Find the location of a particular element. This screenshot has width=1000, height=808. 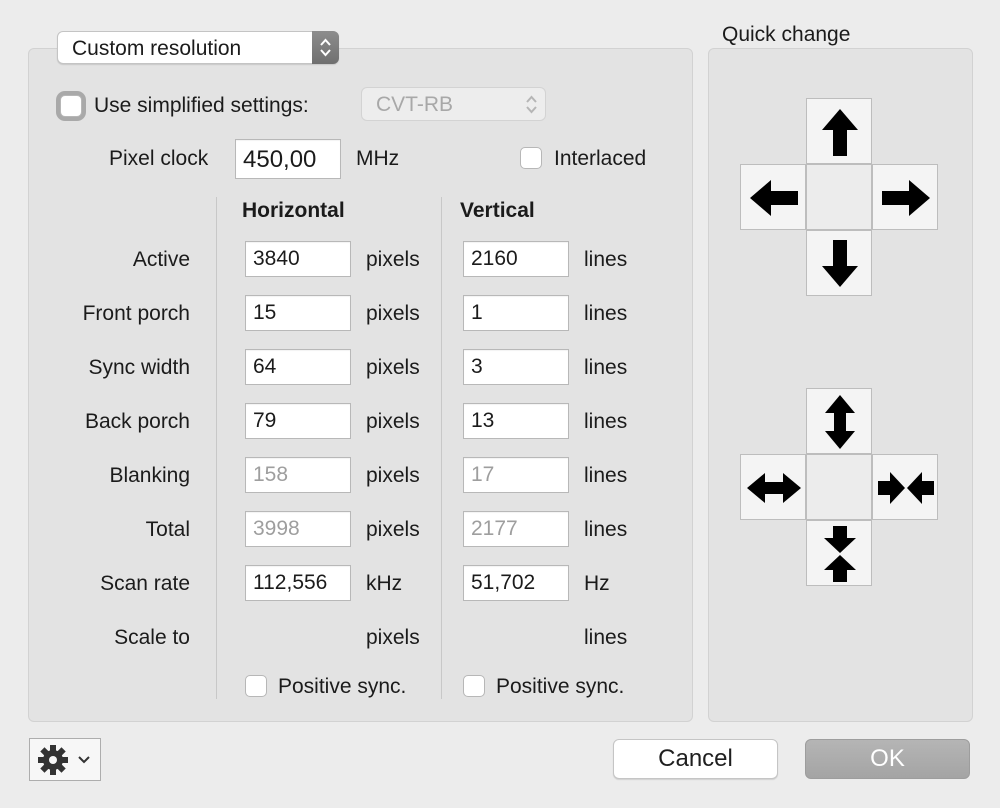

arrow-down-icon is located at coordinates (840, 263).